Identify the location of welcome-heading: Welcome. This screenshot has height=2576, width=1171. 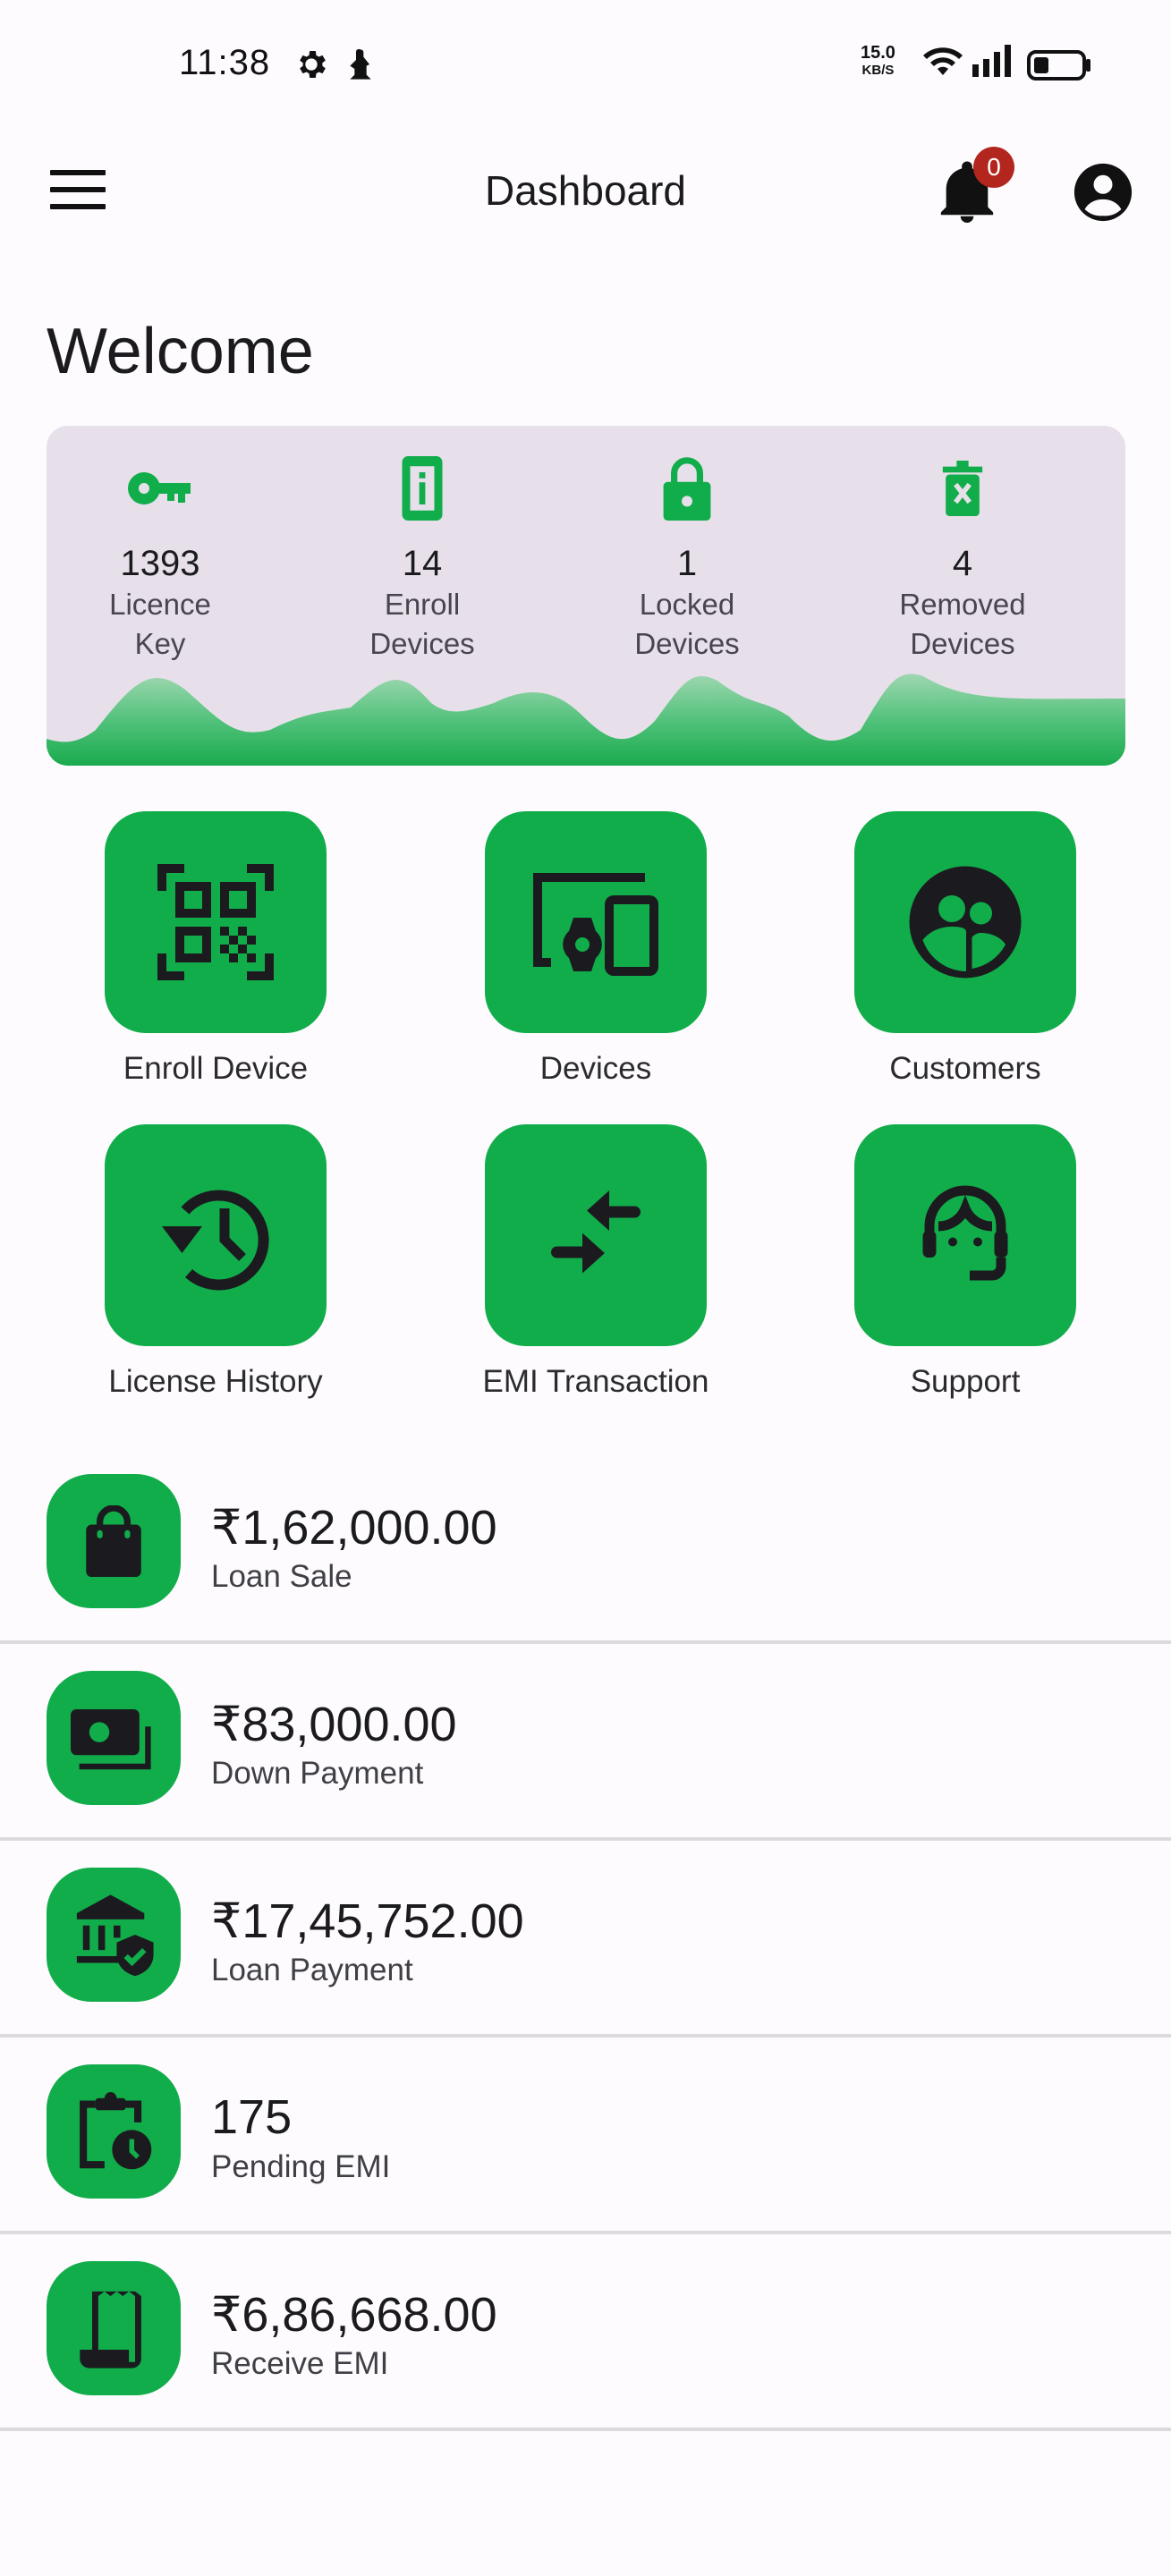
(180, 351).